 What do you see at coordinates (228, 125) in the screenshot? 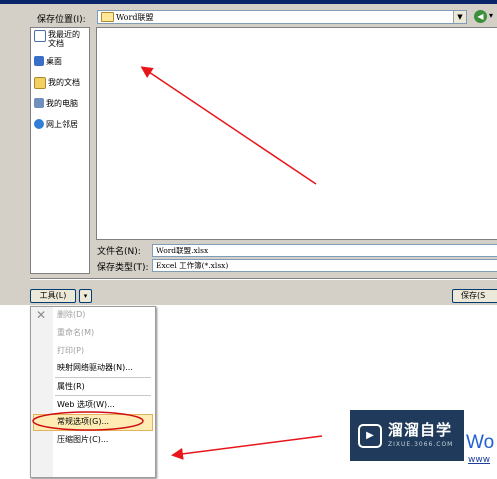
I see `annotation-arrow-up` at bounding box center [228, 125].